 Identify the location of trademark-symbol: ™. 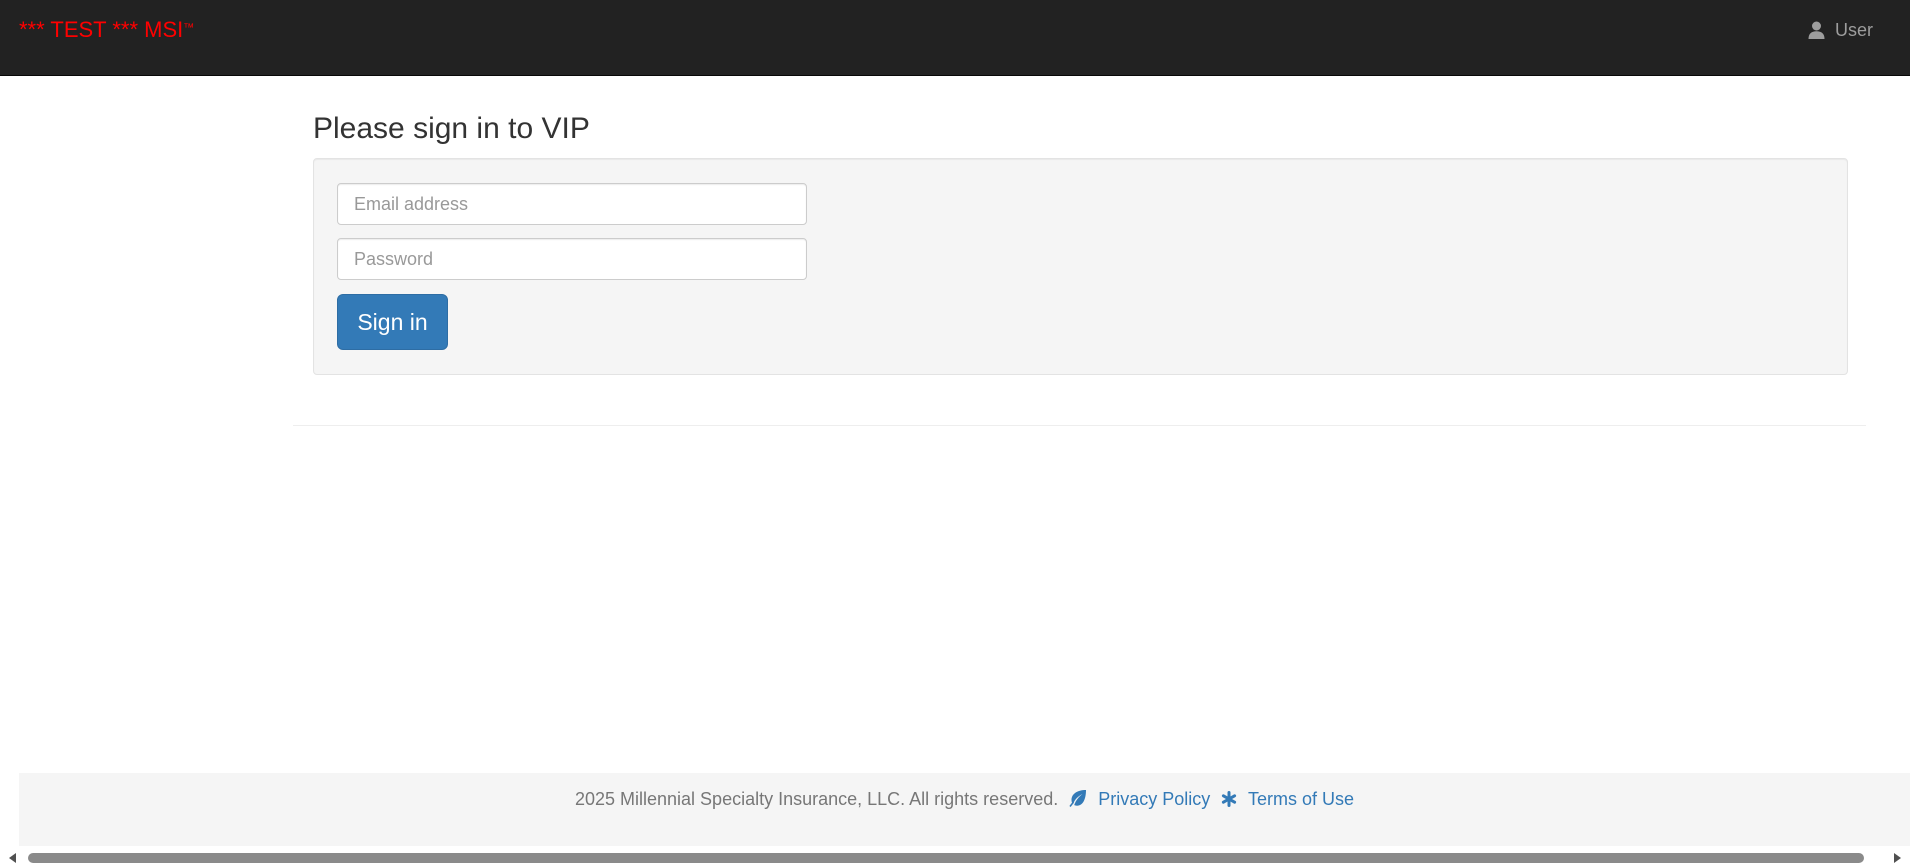
(189, 28).